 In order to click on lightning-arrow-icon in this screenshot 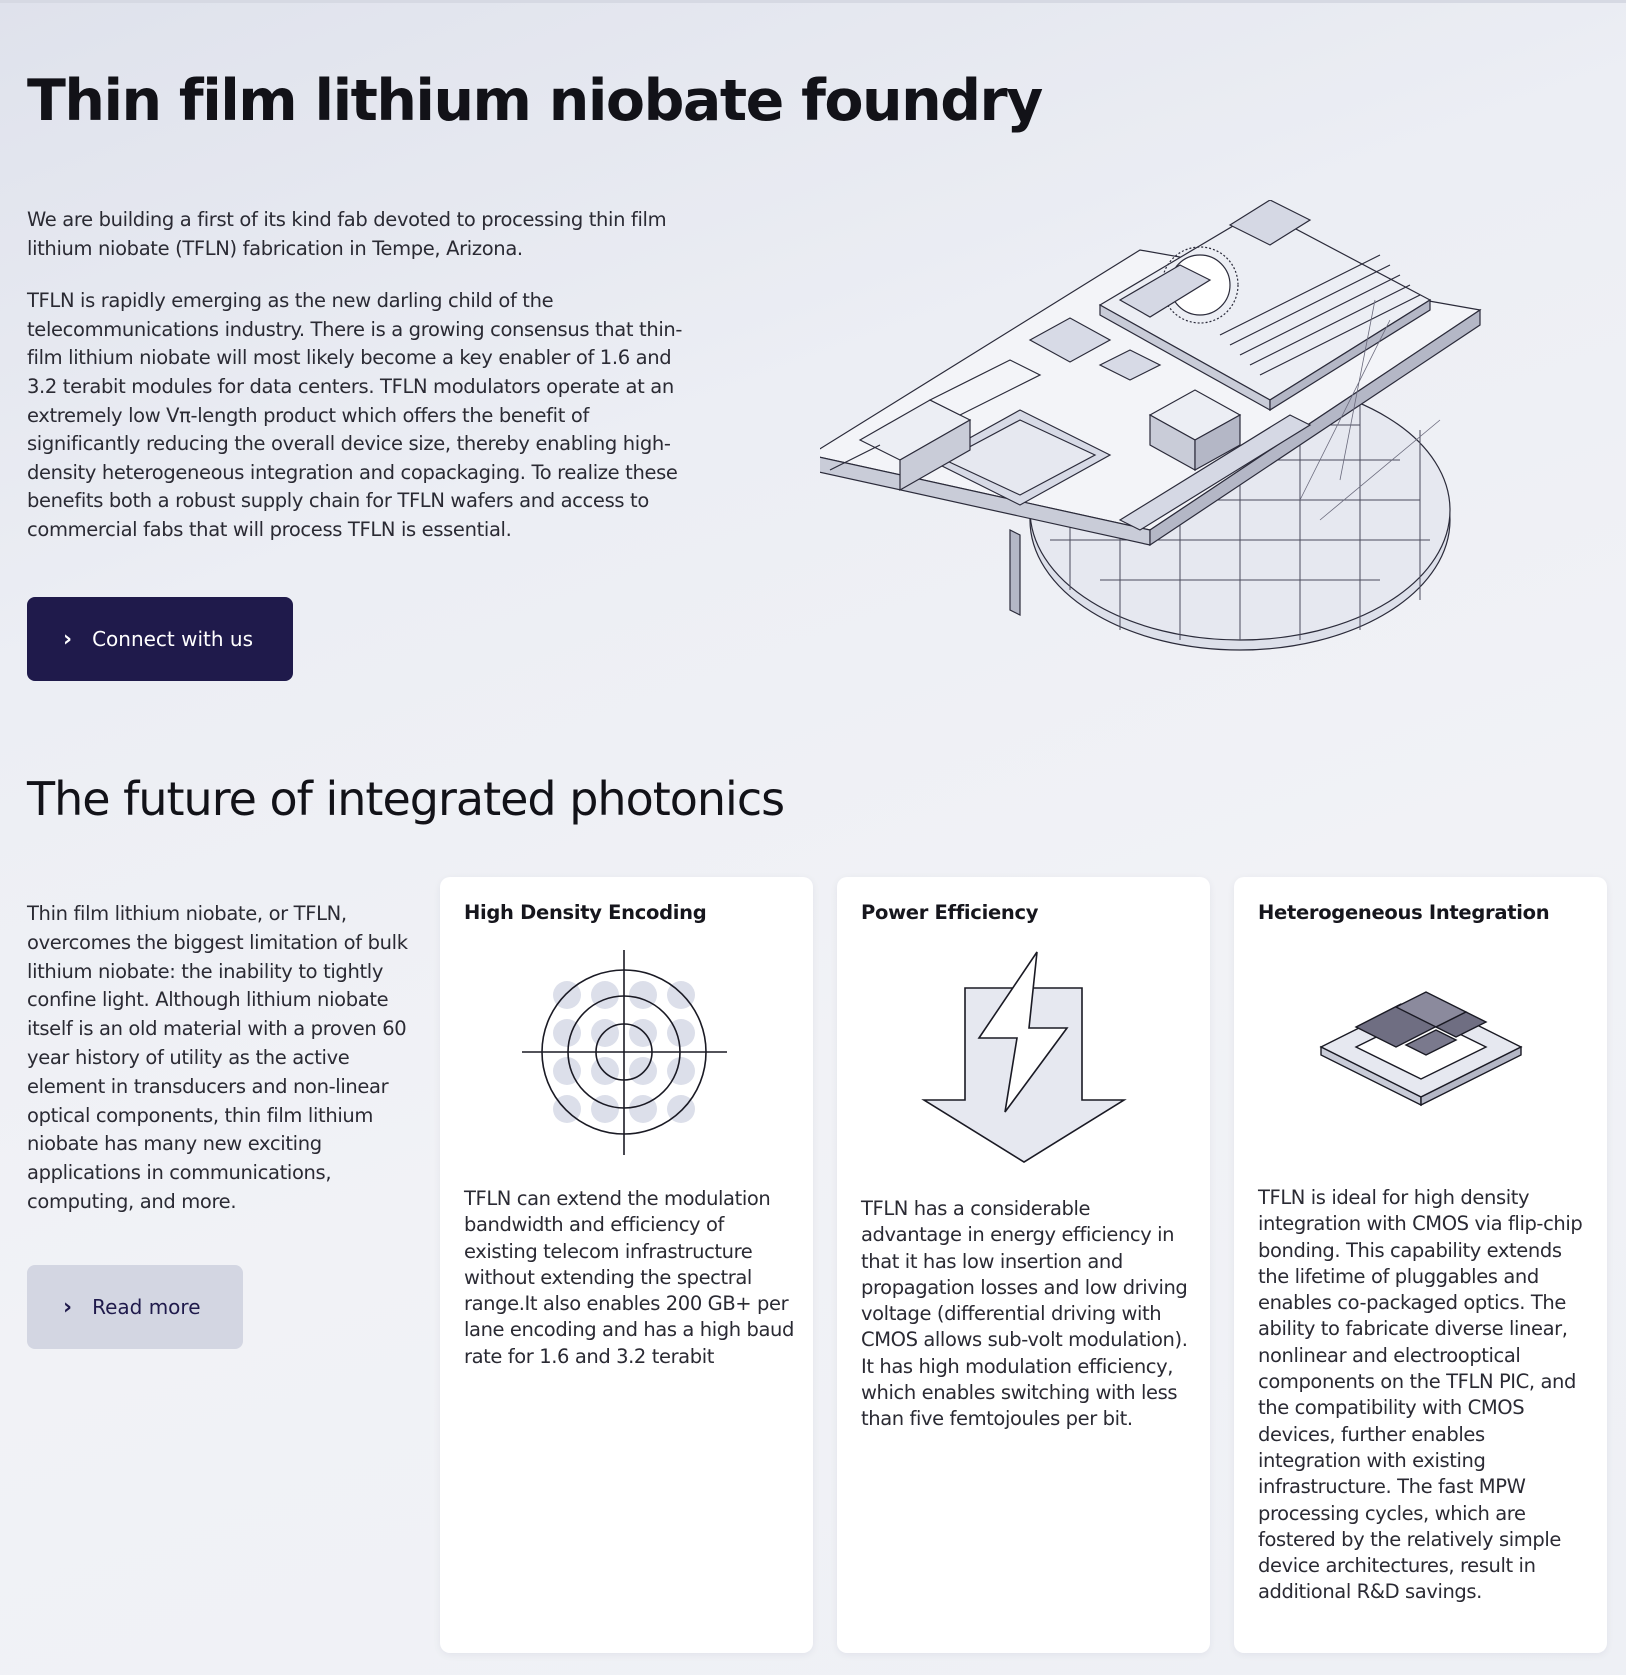, I will do `click(1023, 1057)`.